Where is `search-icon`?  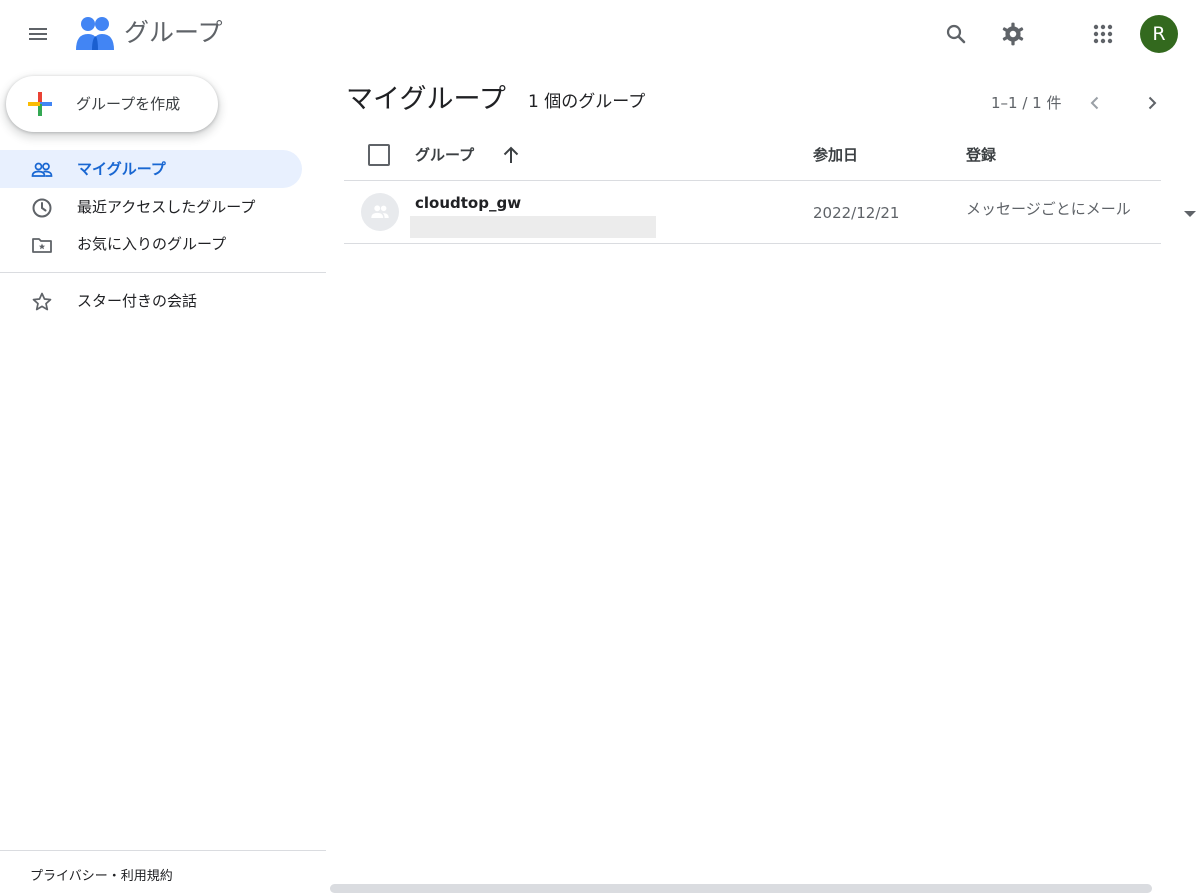 search-icon is located at coordinates (956, 34).